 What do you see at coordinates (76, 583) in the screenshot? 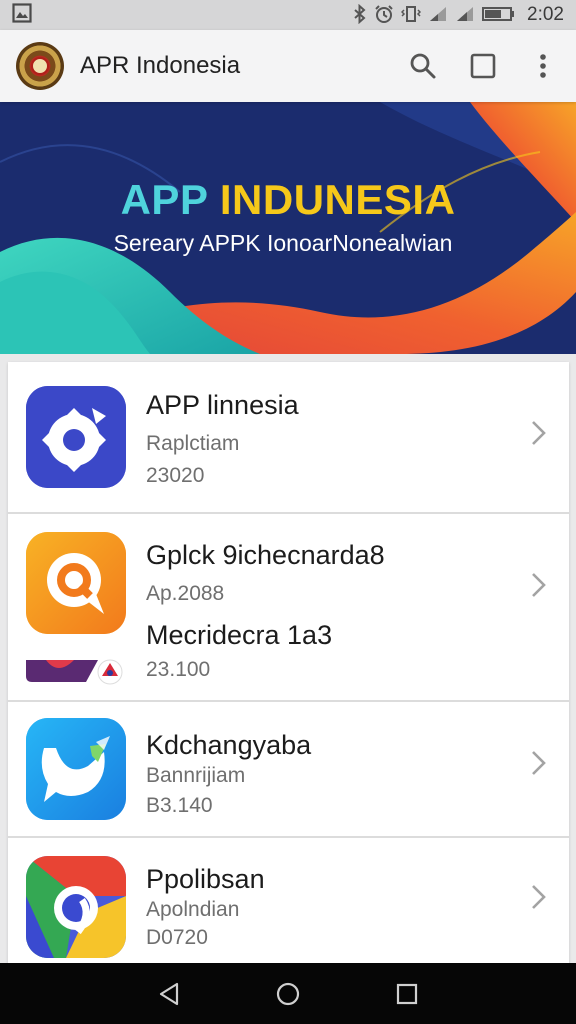
I see `chat-icon` at bounding box center [76, 583].